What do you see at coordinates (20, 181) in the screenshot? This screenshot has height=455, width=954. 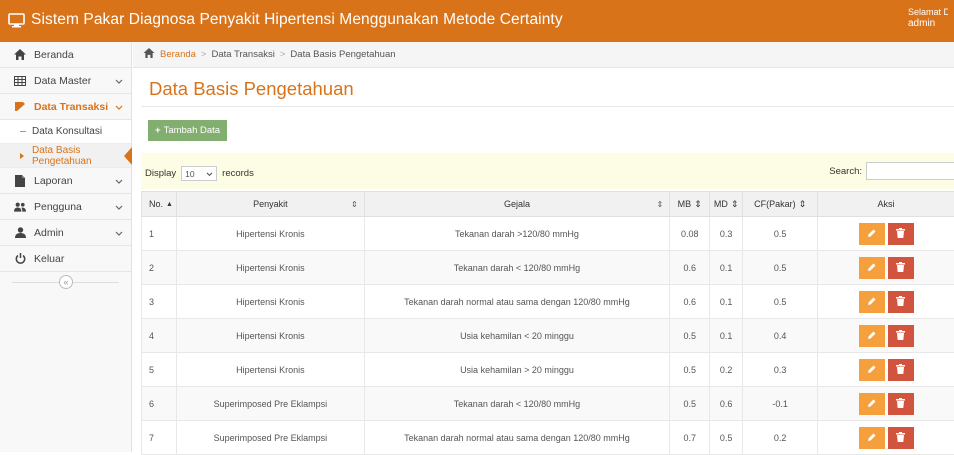 I see `file-icon` at bounding box center [20, 181].